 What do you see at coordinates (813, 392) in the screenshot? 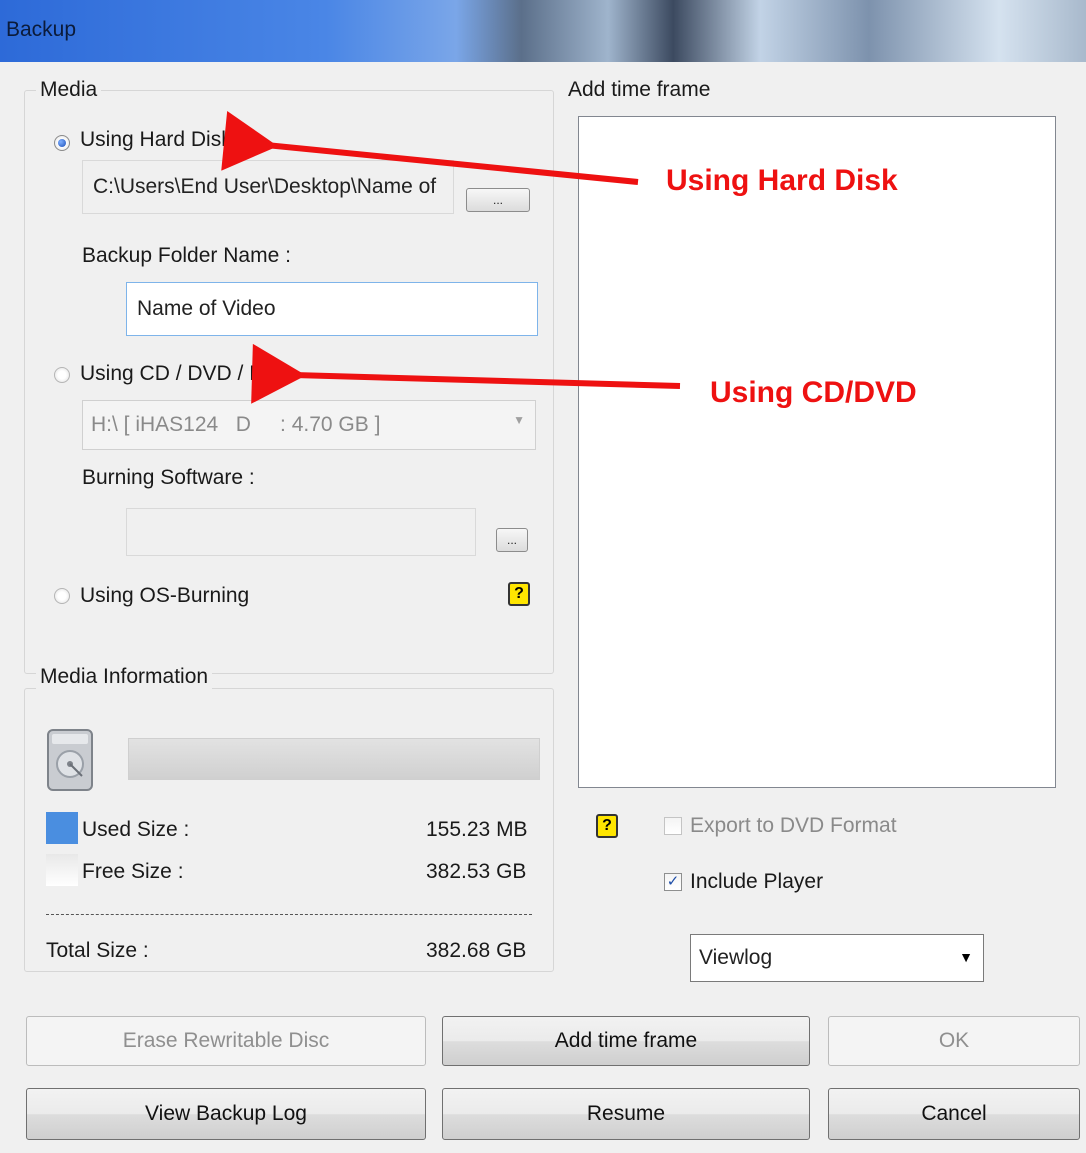
I see `annotation-cd-dvd: Using CD/DVD` at bounding box center [813, 392].